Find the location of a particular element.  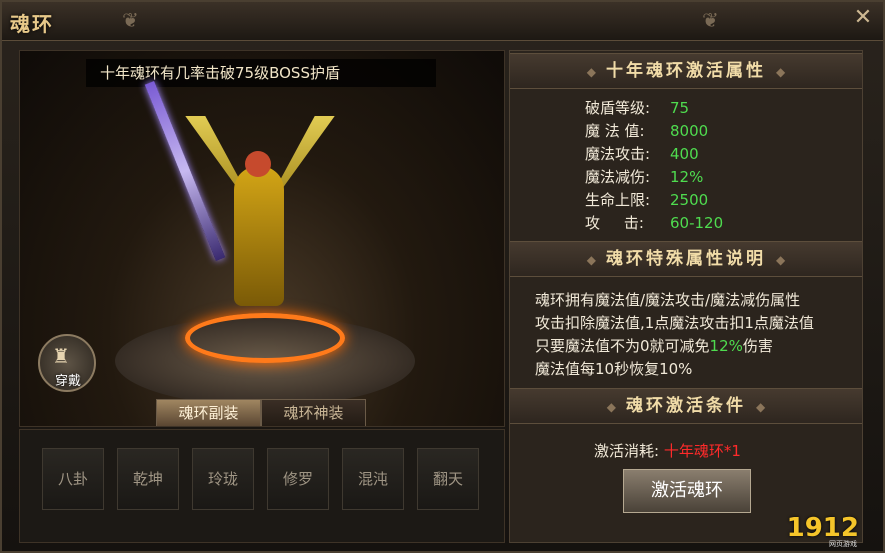

desc-text: 只要魔法值不为0就可减免 is located at coordinates (622, 346).